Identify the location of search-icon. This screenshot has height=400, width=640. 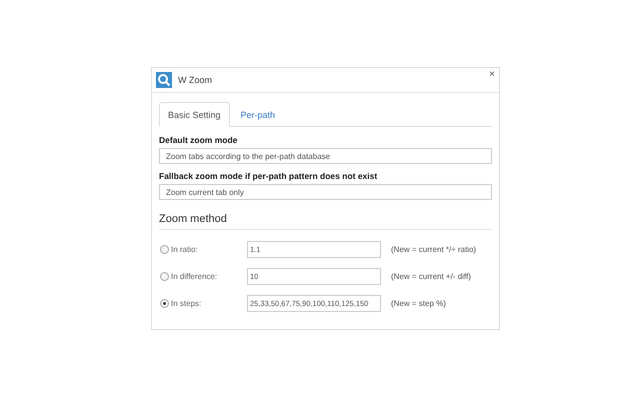
(164, 80).